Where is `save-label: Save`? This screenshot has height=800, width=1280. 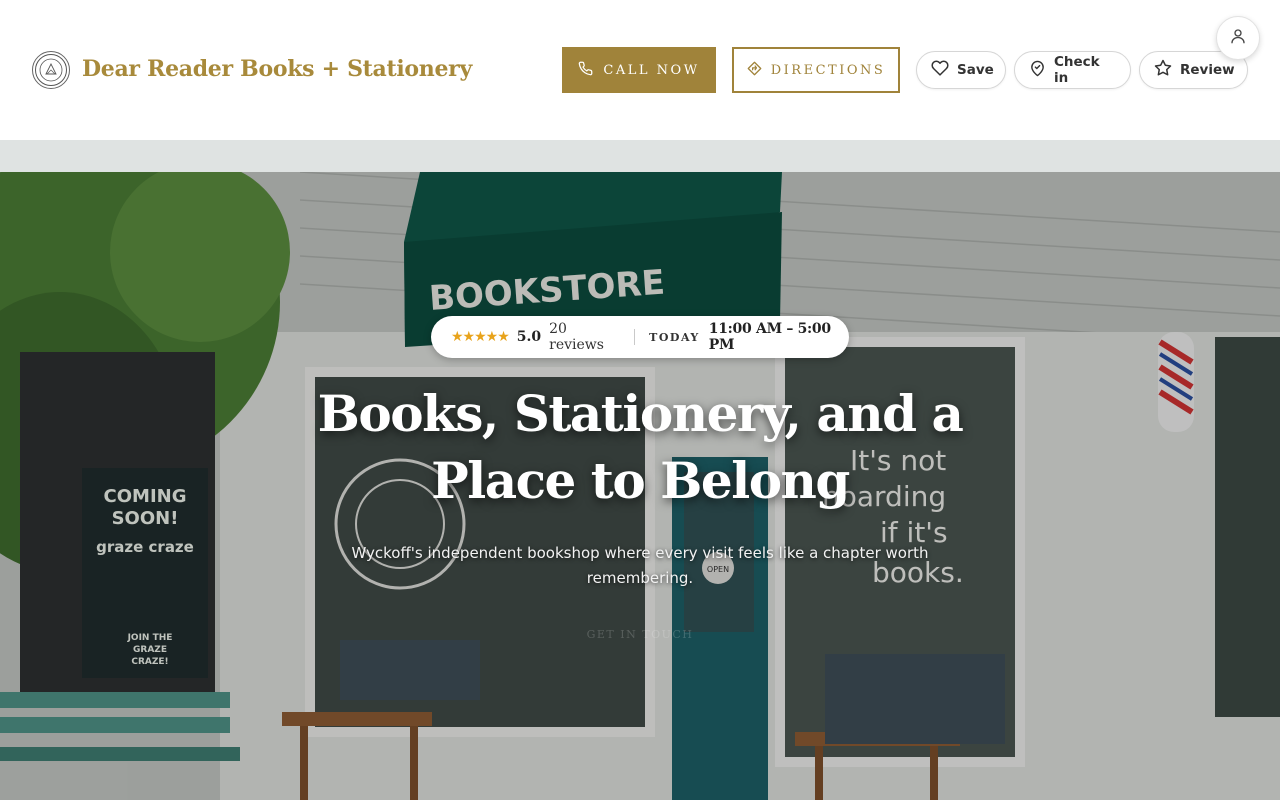 save-label: Save is located at coordinates (975, 70).